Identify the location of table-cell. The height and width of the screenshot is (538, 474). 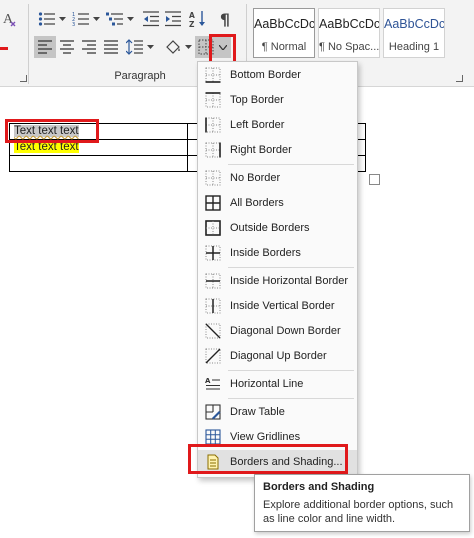
(98, 163).